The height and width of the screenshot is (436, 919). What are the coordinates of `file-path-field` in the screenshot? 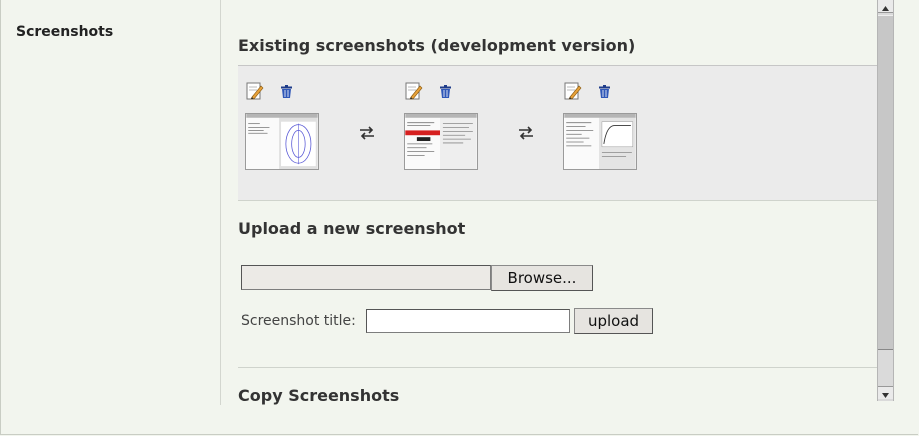 It's located at (366, 277).